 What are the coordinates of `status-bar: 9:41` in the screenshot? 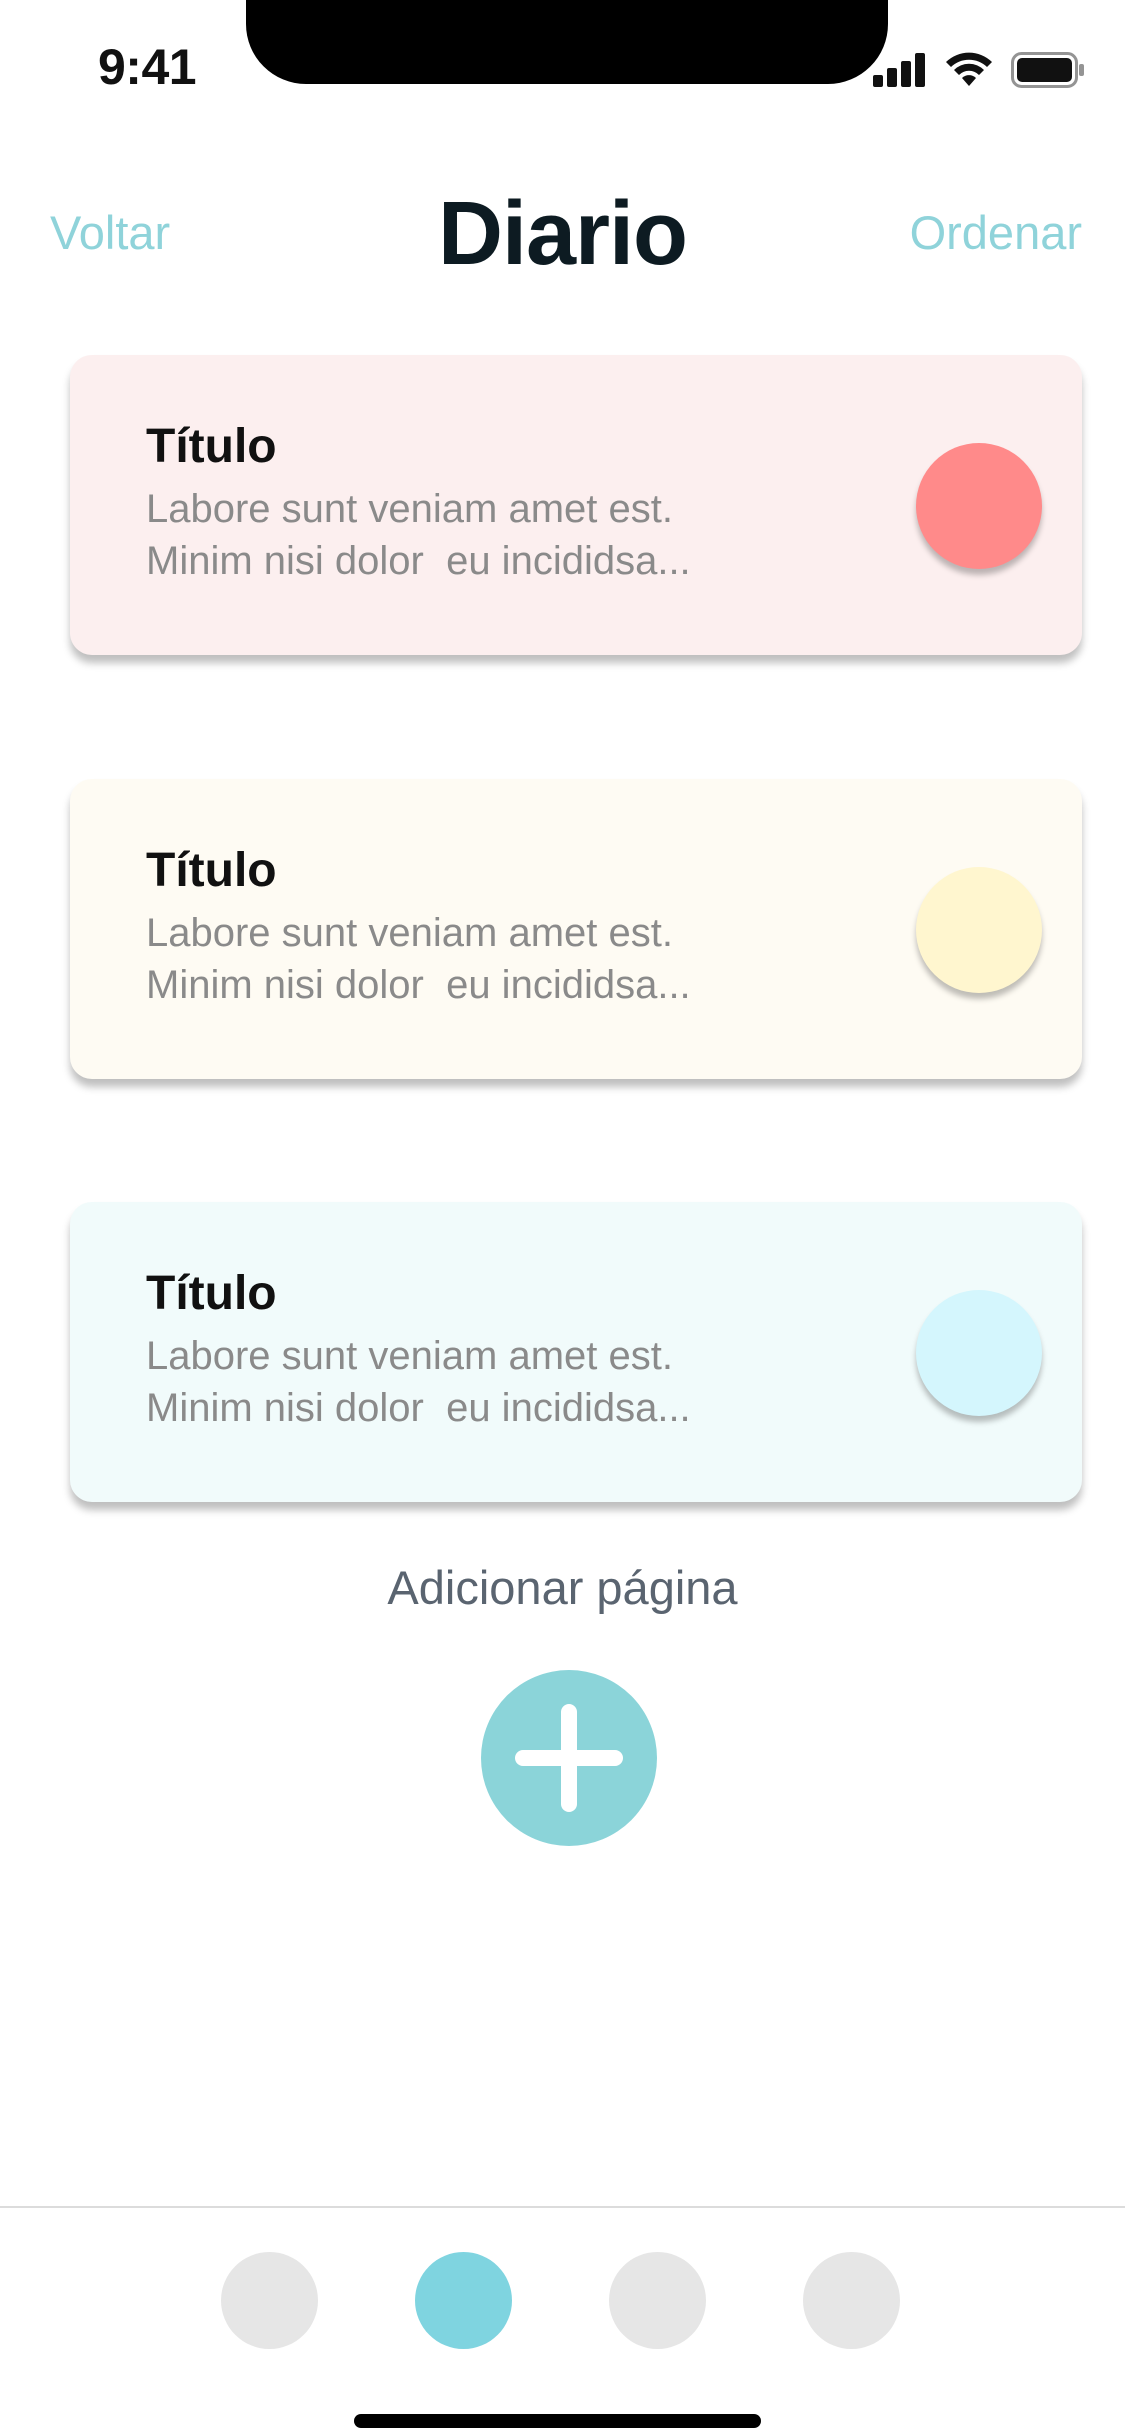 It's located at (562, 66).